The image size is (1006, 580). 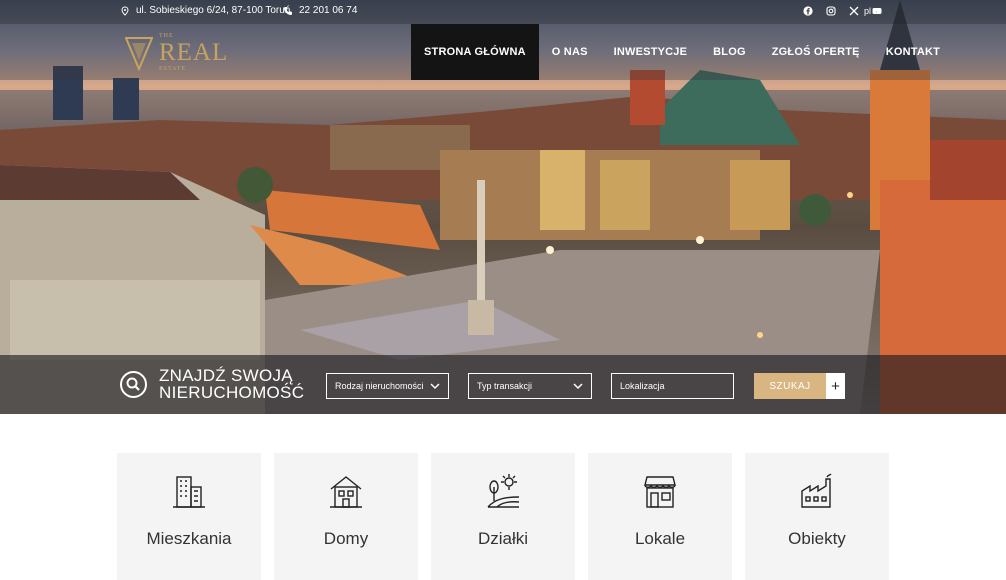 I want to click on property-type-select: Rodzaj nieruchomości, so click(x=387, y=386).